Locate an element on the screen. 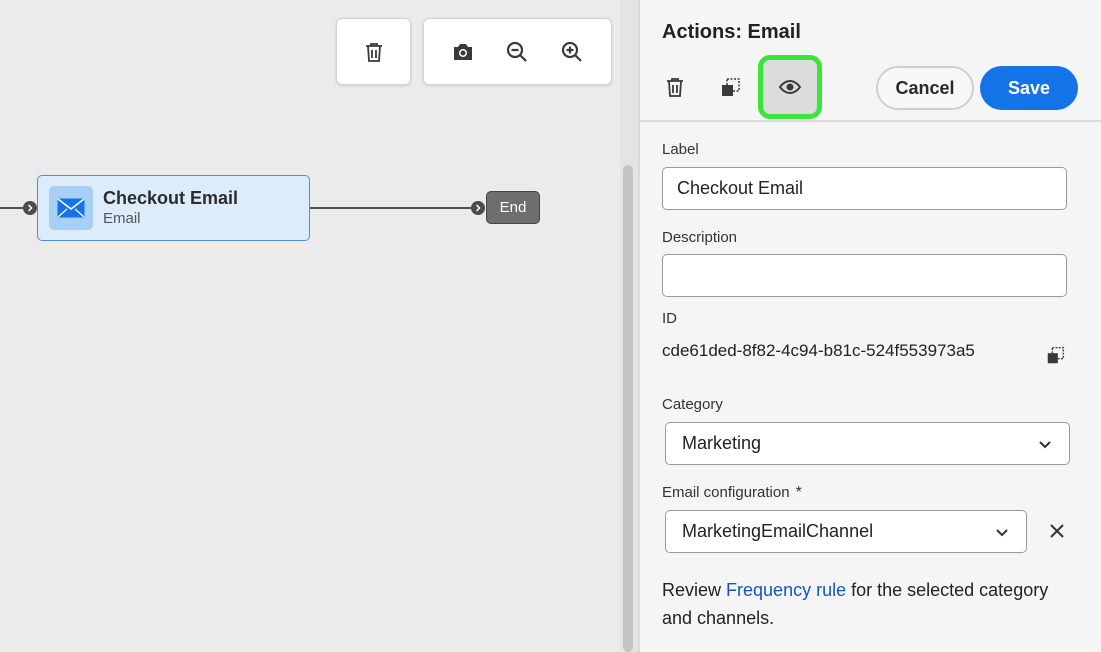  frequency-rule-link: Frequency rule is located at coordinates (786, 590).